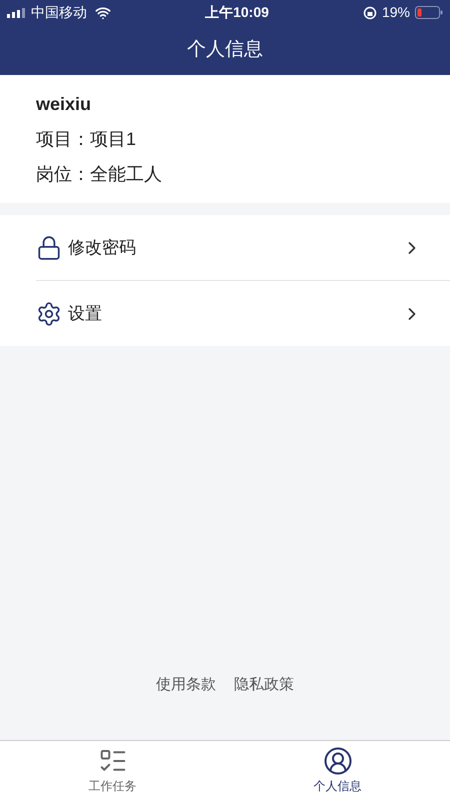 The width and height of the screenshot is (450, 800). Describe the element at coordinates (112, 770) in the screenshot. I see `tab: 工作任务` at that location.